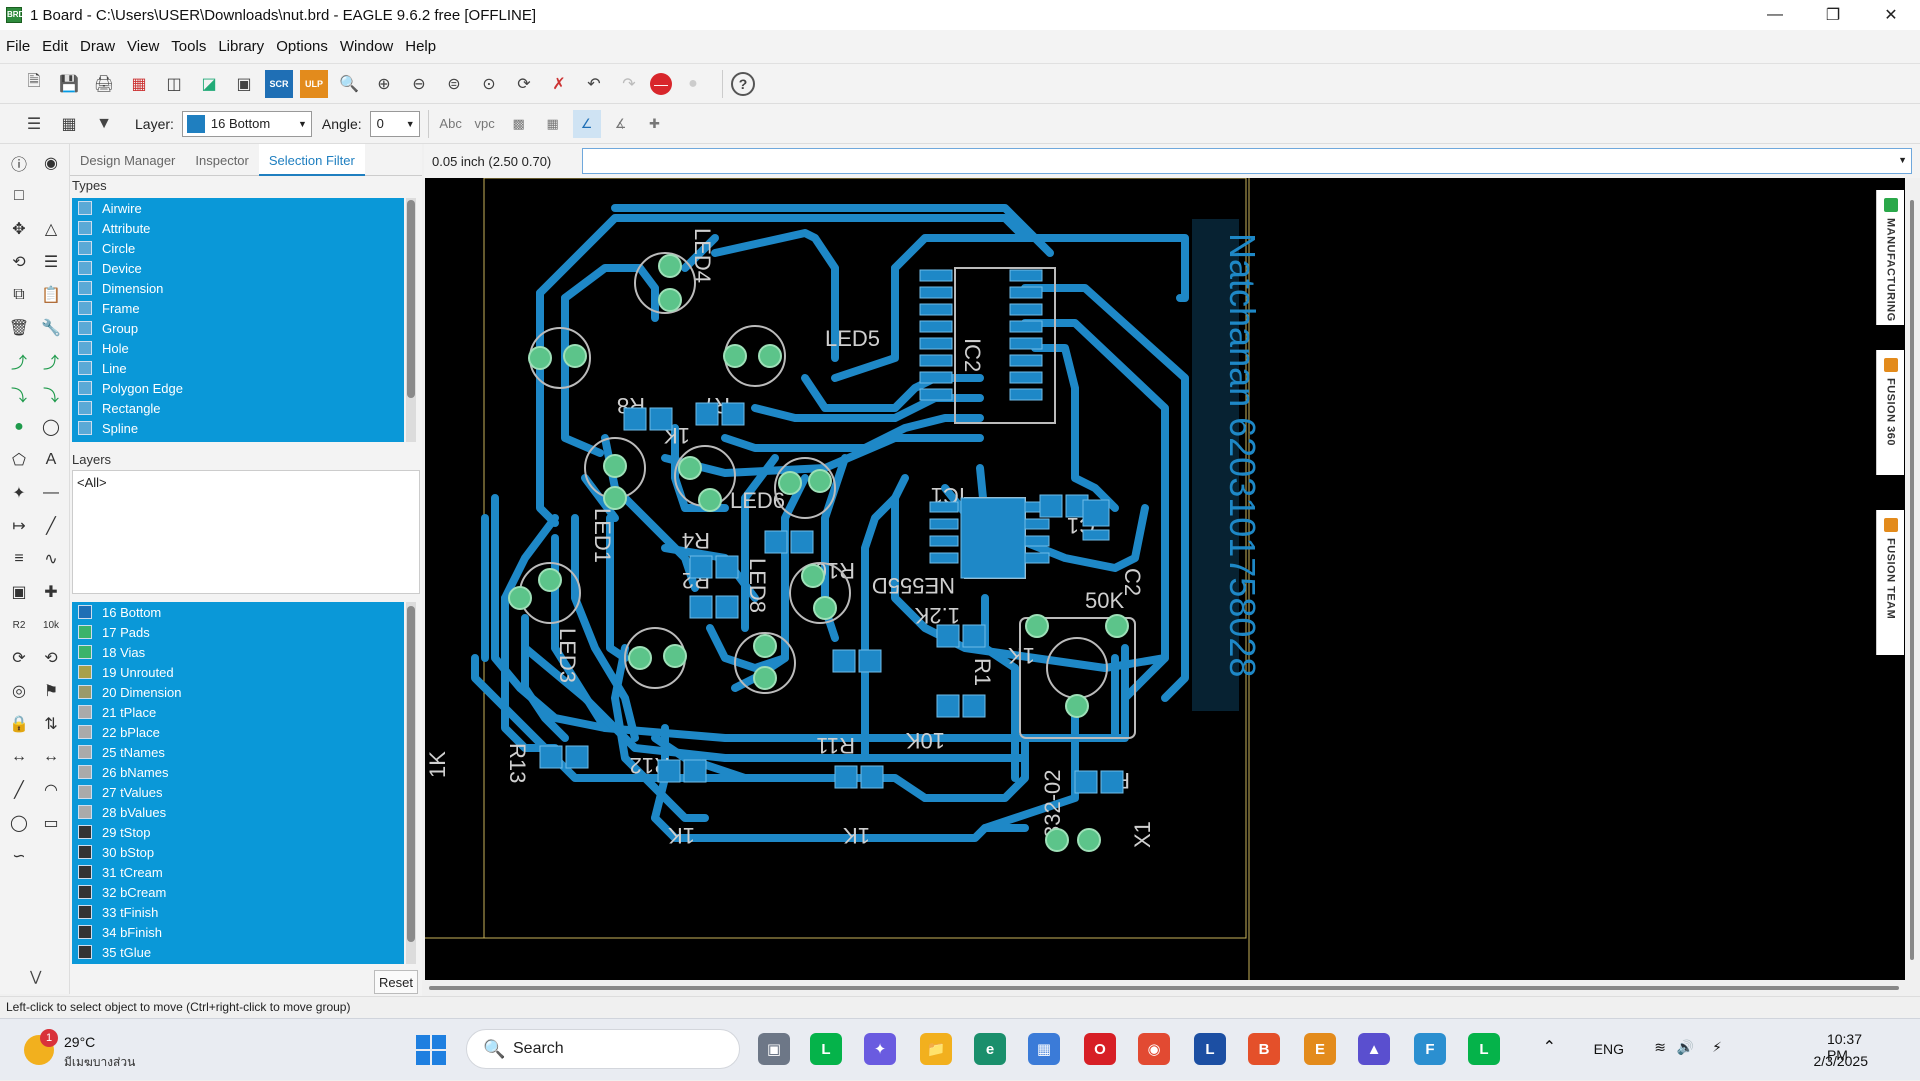 Image resolution: width=1920 pixels, height=1081 pixels. I want to click on brave-icon: B, so click(1264, 1049).